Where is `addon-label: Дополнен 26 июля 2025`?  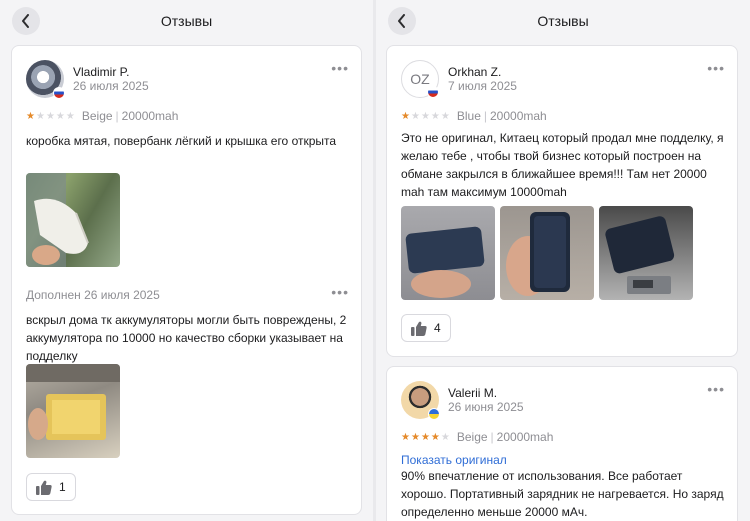
addon-label: Дополнен 26 июля 2025 is located at coordinates (93, 295).